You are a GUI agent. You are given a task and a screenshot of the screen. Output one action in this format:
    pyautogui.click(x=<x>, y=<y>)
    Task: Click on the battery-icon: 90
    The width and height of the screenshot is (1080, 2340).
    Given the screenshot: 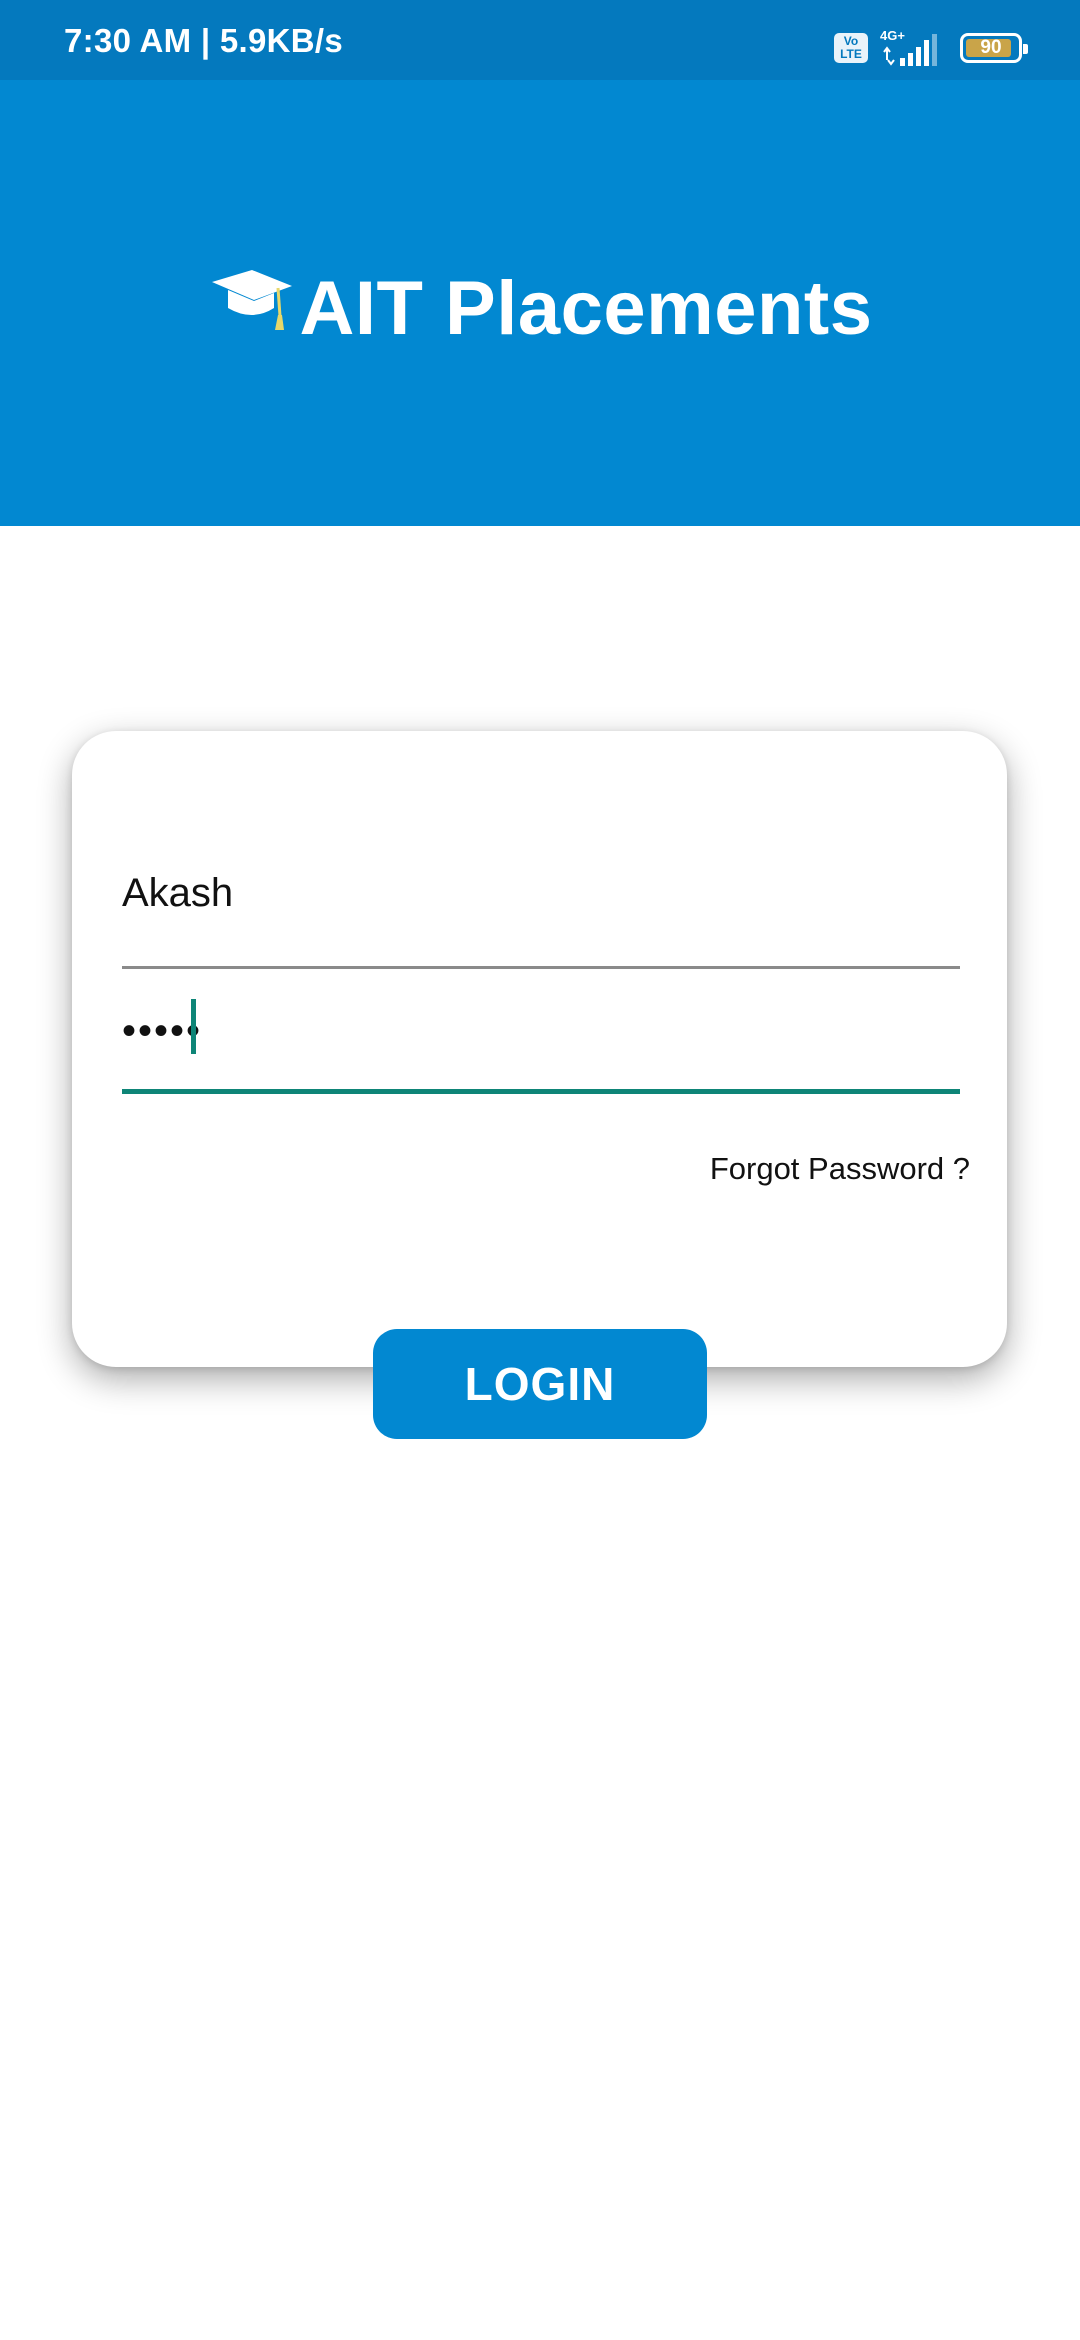 What is the action you would take?
    pyautogui.click(x=994, y=48)
    